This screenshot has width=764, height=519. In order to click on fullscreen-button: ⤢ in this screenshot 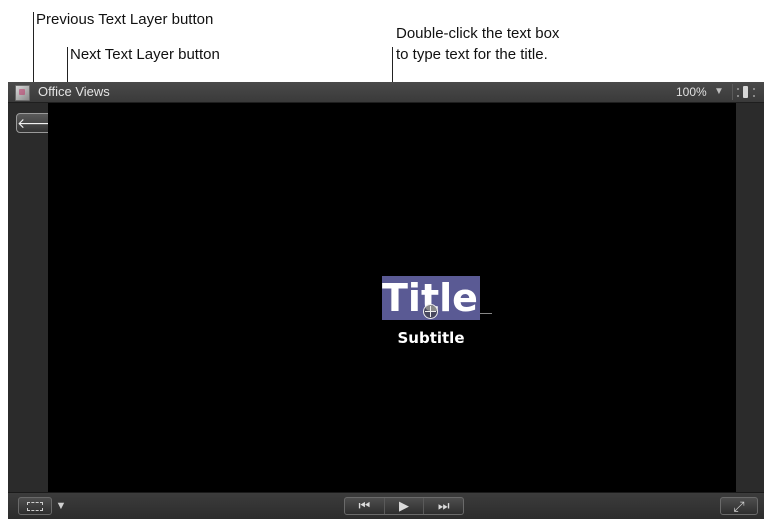, I will do `click(739, 506)`.